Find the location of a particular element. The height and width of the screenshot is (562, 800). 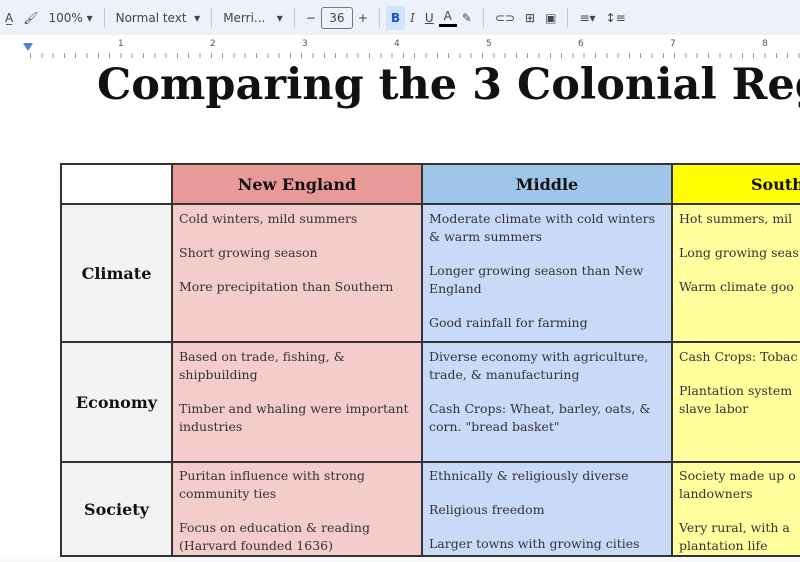

style-select: Normal text ▾ is located at coordinates (158, 18).